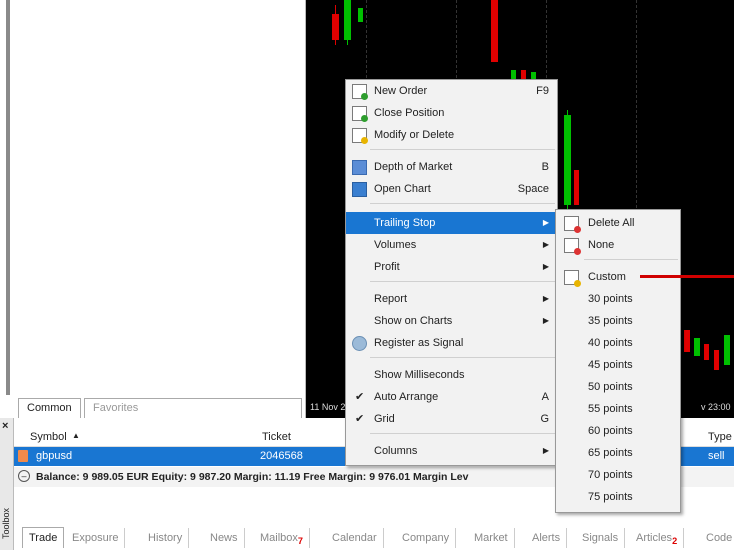  I want to click on tab-mailbox-label: Mailbox, so click(279, 538).